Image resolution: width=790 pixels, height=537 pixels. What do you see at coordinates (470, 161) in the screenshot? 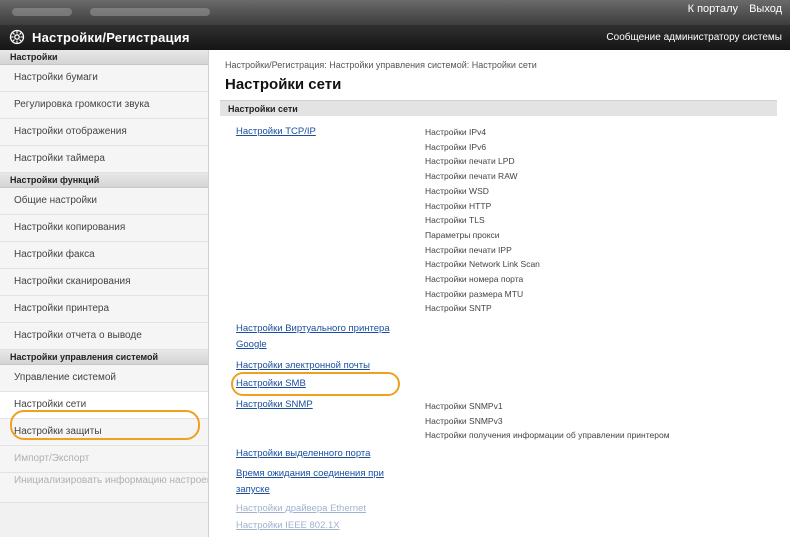
I see `value-item: Настройки печати LPD` at bounding box center [470, 161].